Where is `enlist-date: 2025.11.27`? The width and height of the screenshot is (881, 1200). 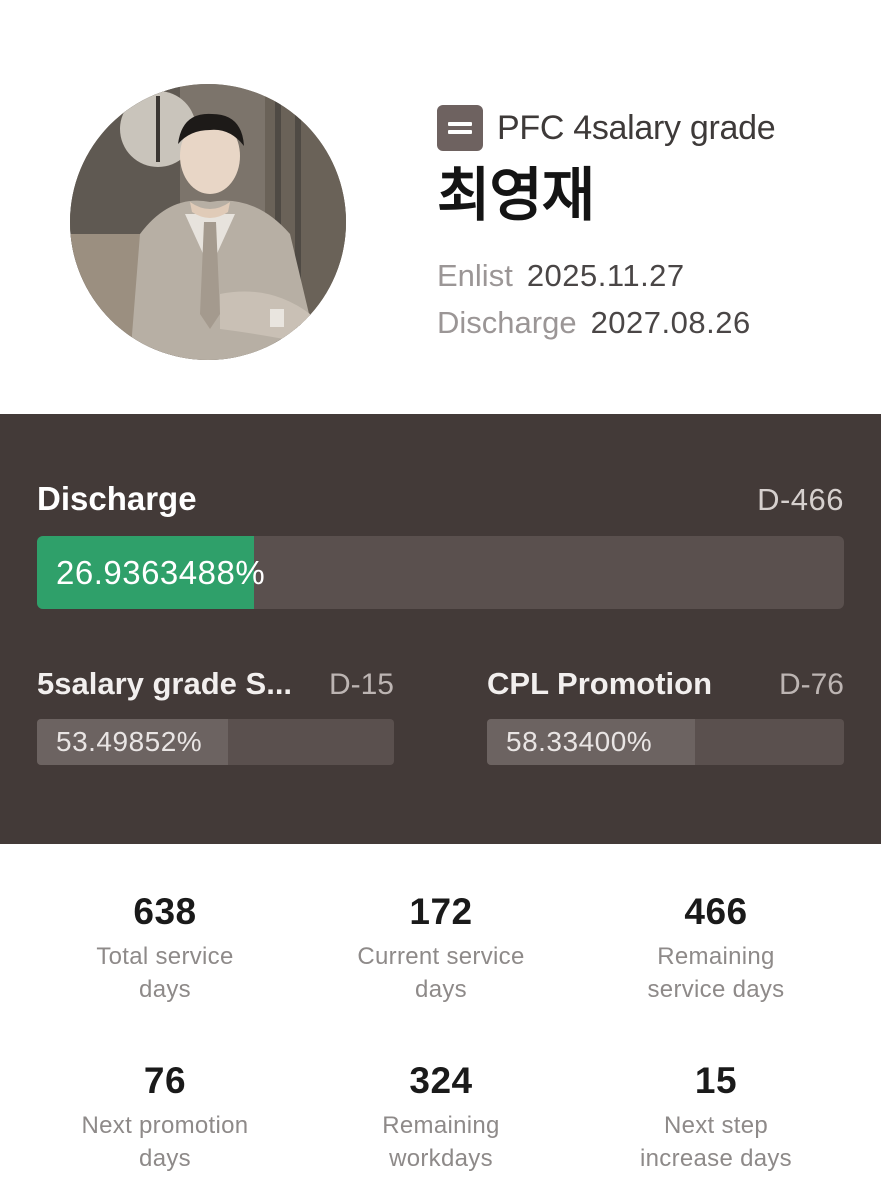 enlist-date: 2025.11.27 is located at coordinates (605, 275).